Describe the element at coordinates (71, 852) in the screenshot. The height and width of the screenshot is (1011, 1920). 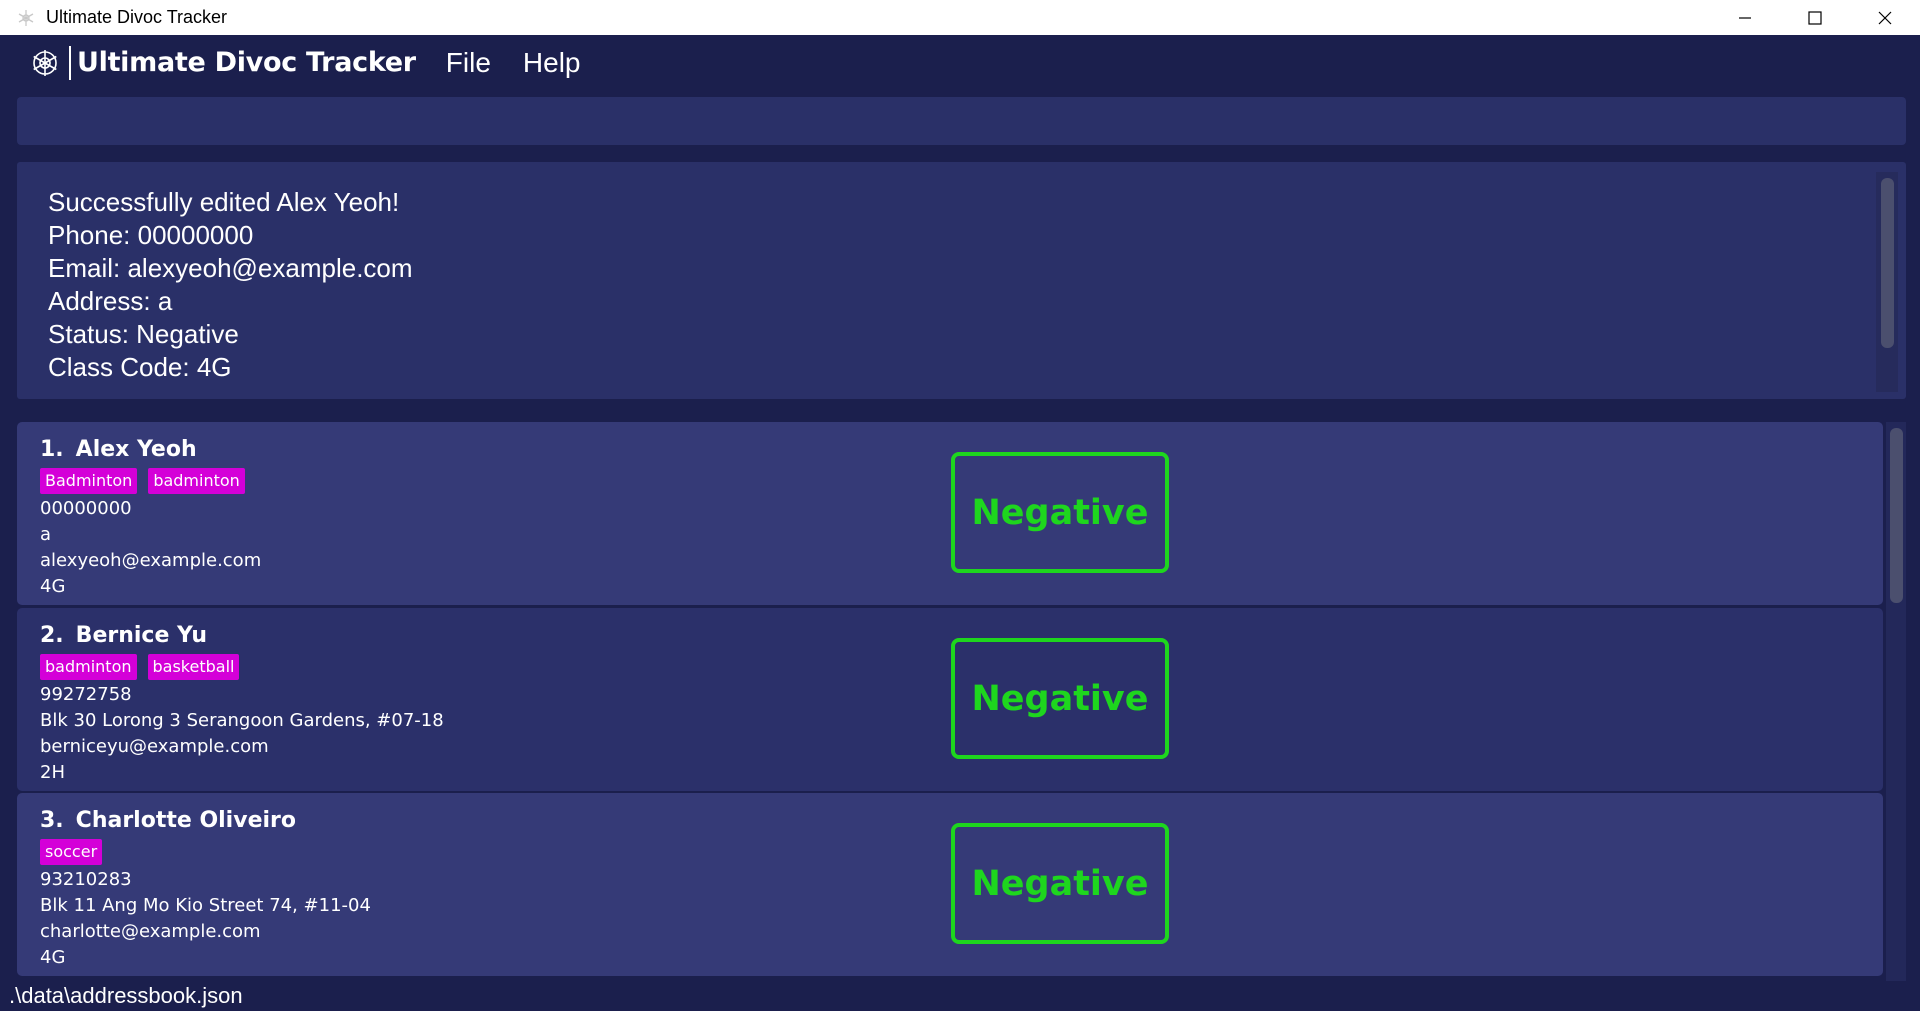
I see `tag: soccer` at that location.